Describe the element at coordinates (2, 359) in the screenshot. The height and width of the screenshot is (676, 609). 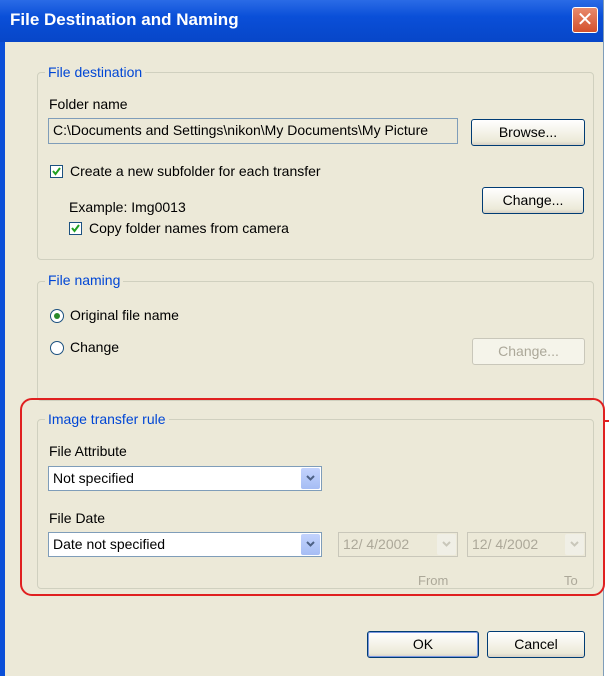
I see `window-border` at that location.